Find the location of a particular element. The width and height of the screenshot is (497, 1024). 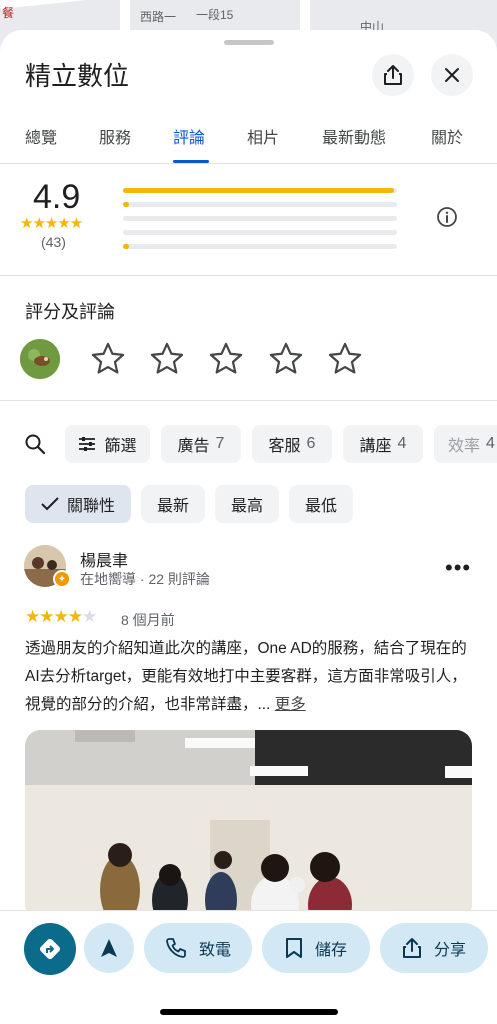

call-label: 致電 is located at coordinates (214, 950).